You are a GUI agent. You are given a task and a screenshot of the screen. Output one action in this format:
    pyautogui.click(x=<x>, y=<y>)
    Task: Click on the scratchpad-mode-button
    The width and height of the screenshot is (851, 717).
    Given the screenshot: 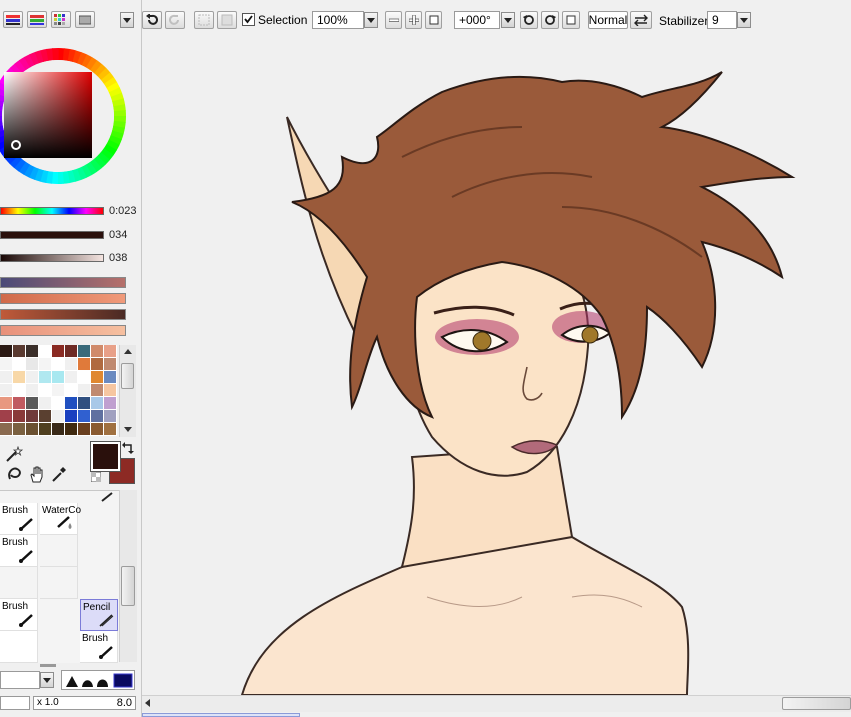 What is the action you would take?
    pyautogui.click(x=85, y=19)
    